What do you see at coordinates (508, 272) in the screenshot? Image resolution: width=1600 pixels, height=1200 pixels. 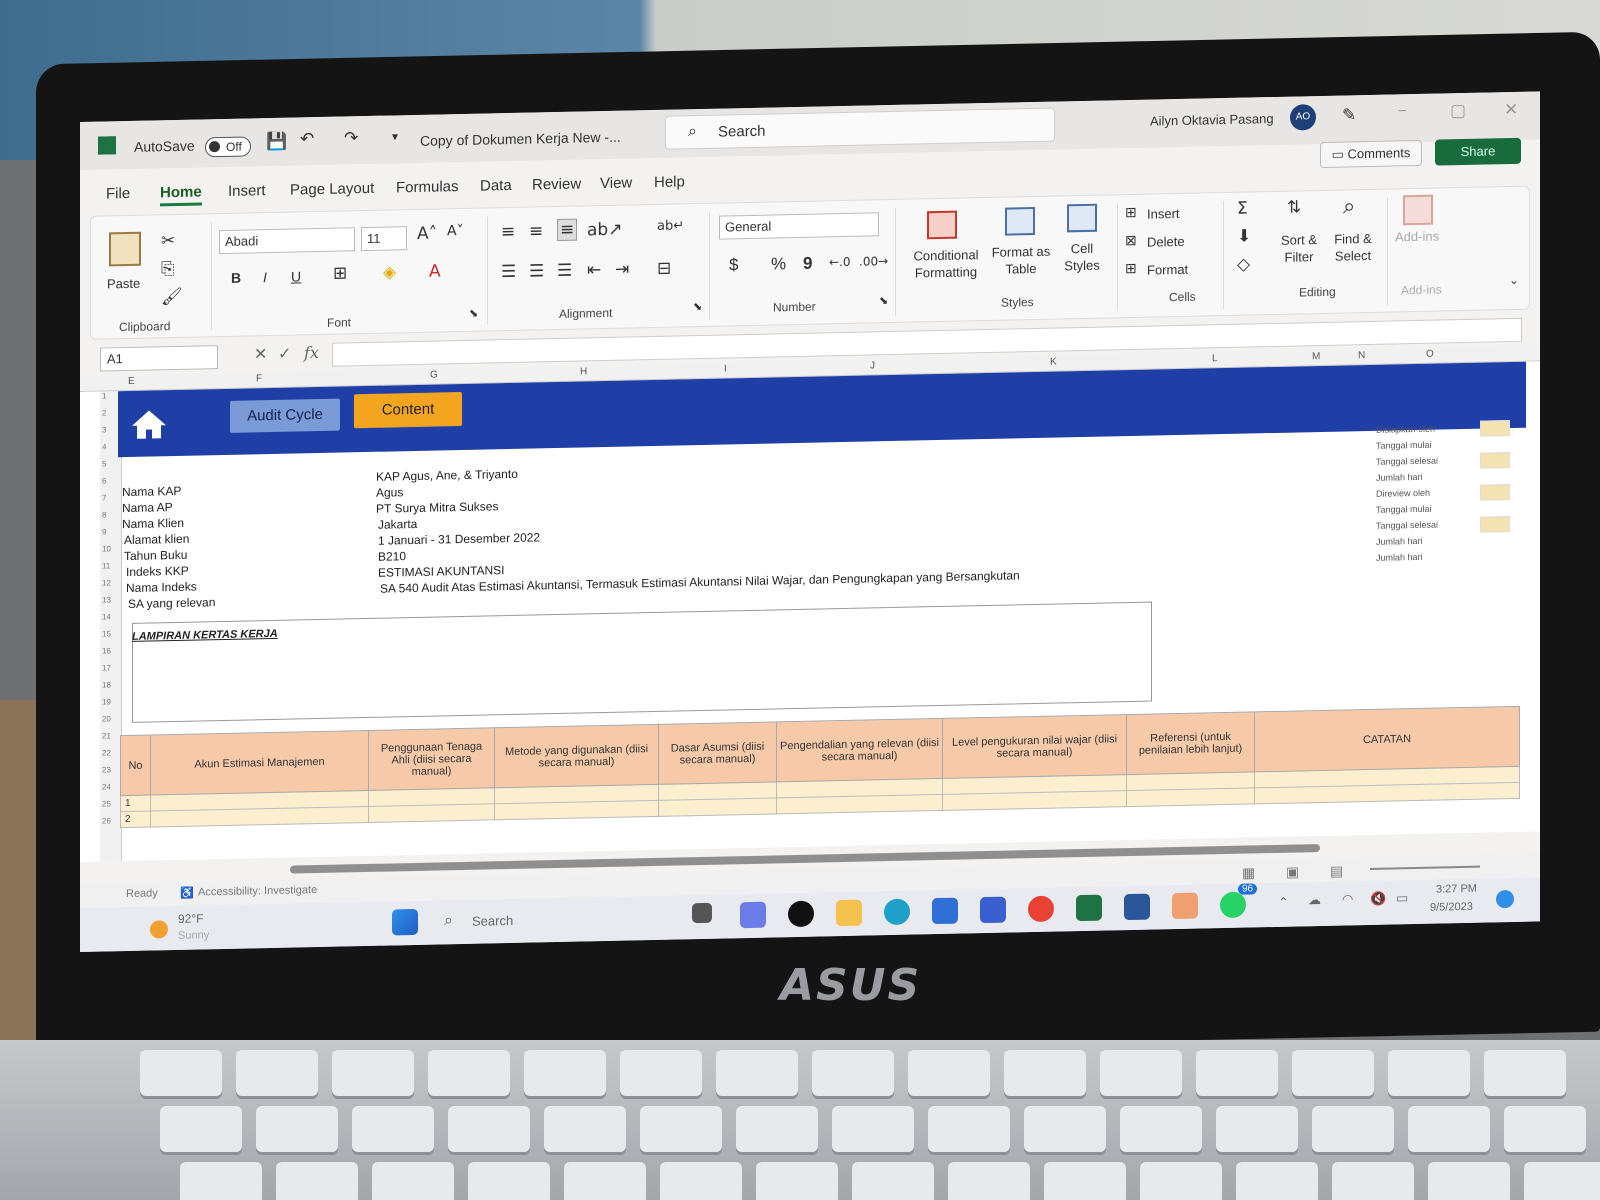 I see `align-left-icon: ☰` at bounding box center [508, 272].